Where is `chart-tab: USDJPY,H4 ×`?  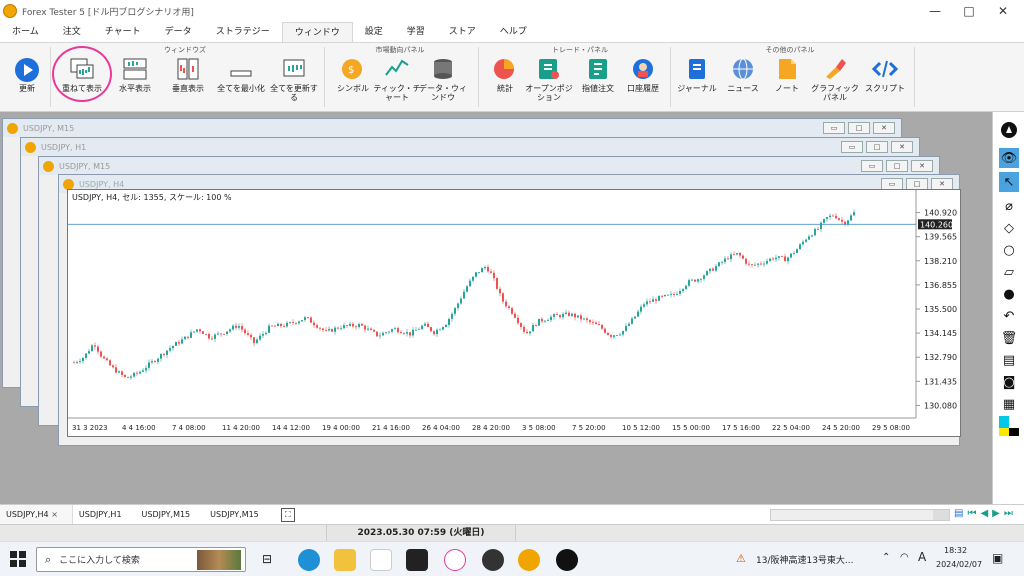
chart-tab: USDJPY,H4 × is located at coordinates (36, 514).